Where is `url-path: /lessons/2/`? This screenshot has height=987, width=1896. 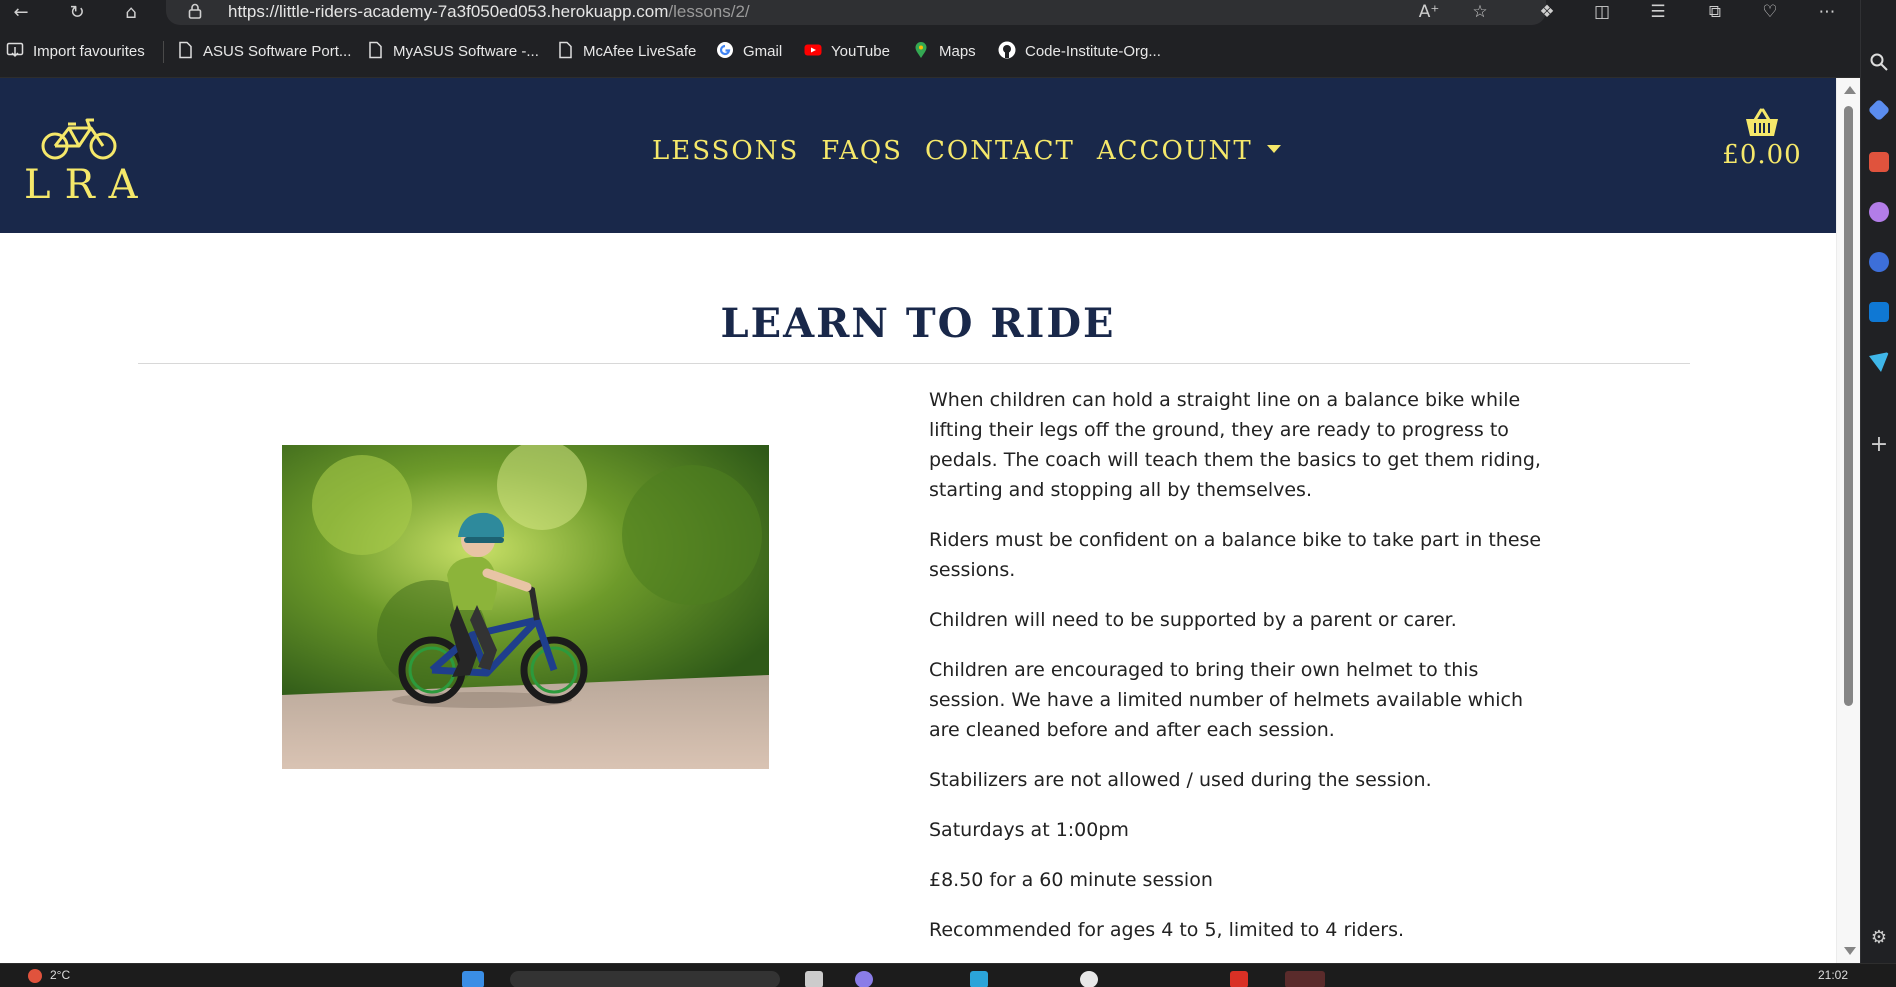 url-path: /lessons/2/ is located at coordinates (709, 11).